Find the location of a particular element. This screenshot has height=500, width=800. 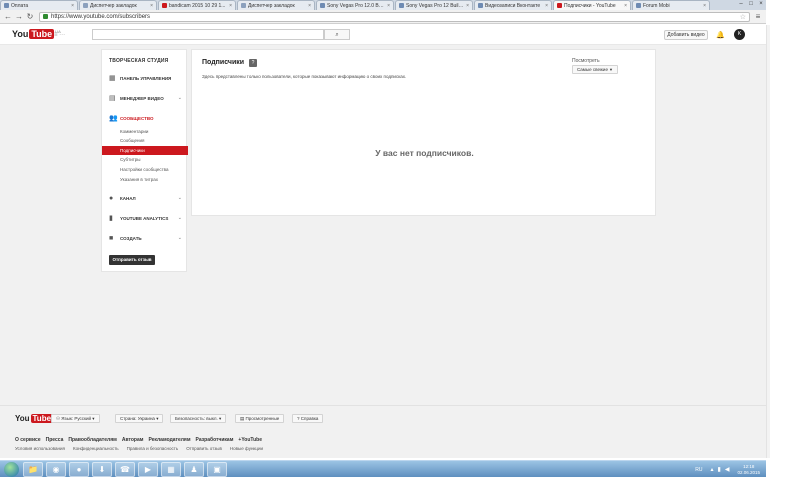

sidebar-item-create: ■ СОЗДАТЬ ⌄ is located at coordinates (145, 238).